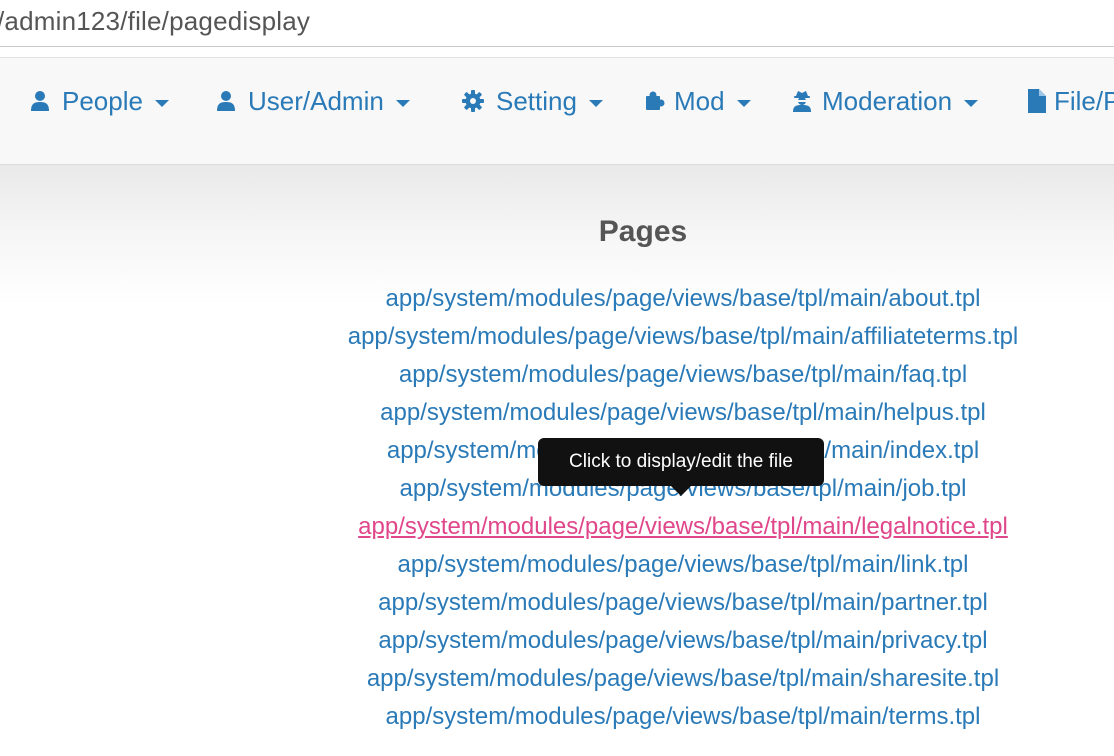 The height and width of the screenshot is (756, 1114). I want to click on nav-people-dropdown: People, so click(99, 101).